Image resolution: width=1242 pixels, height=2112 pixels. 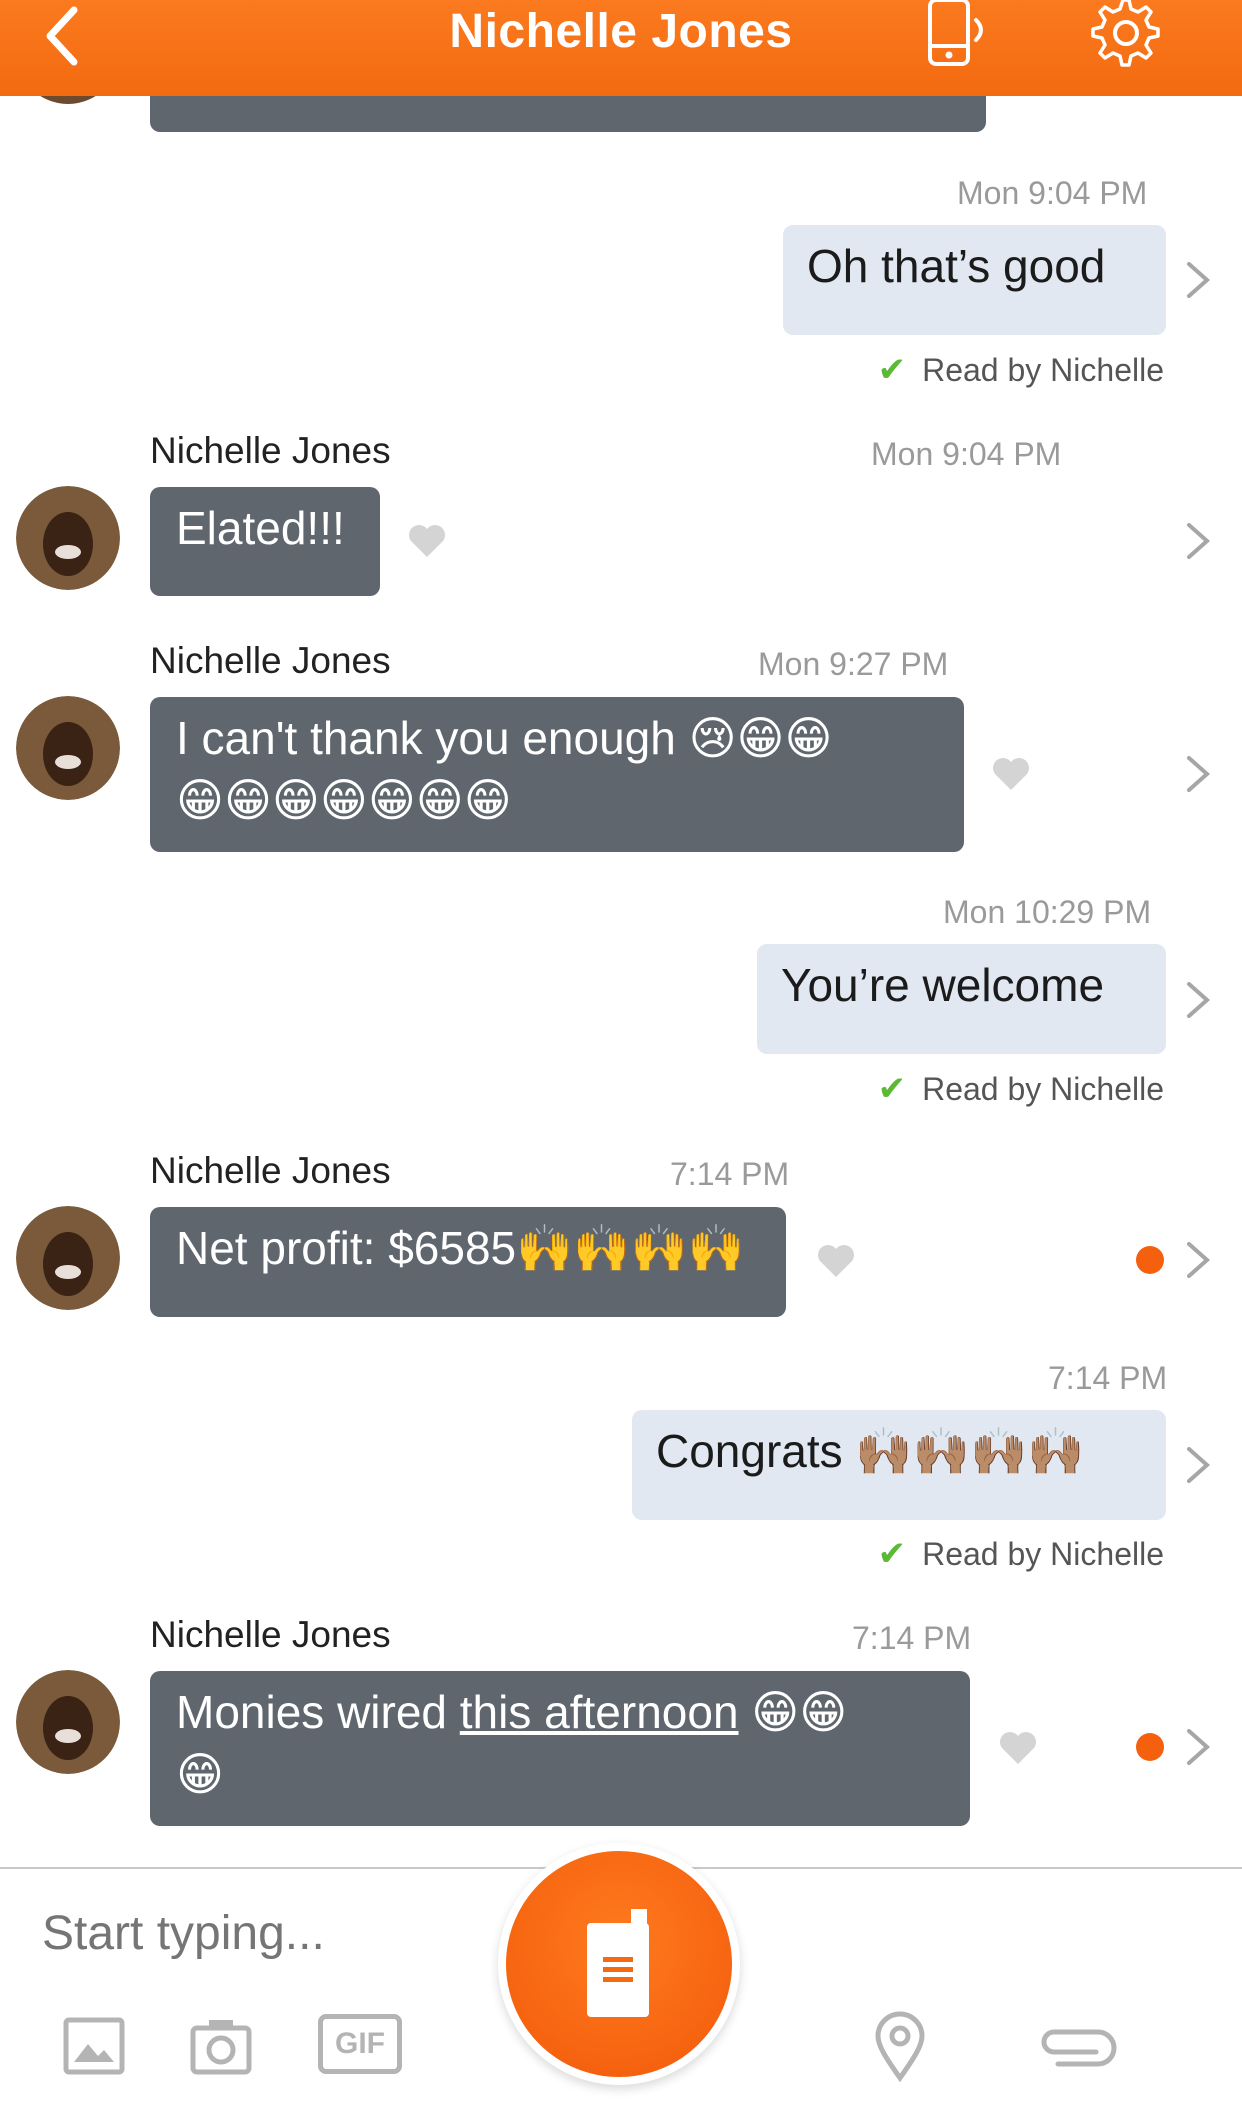 I want to click on message-bubble: Elated!!!, so click(x=265, y=541).